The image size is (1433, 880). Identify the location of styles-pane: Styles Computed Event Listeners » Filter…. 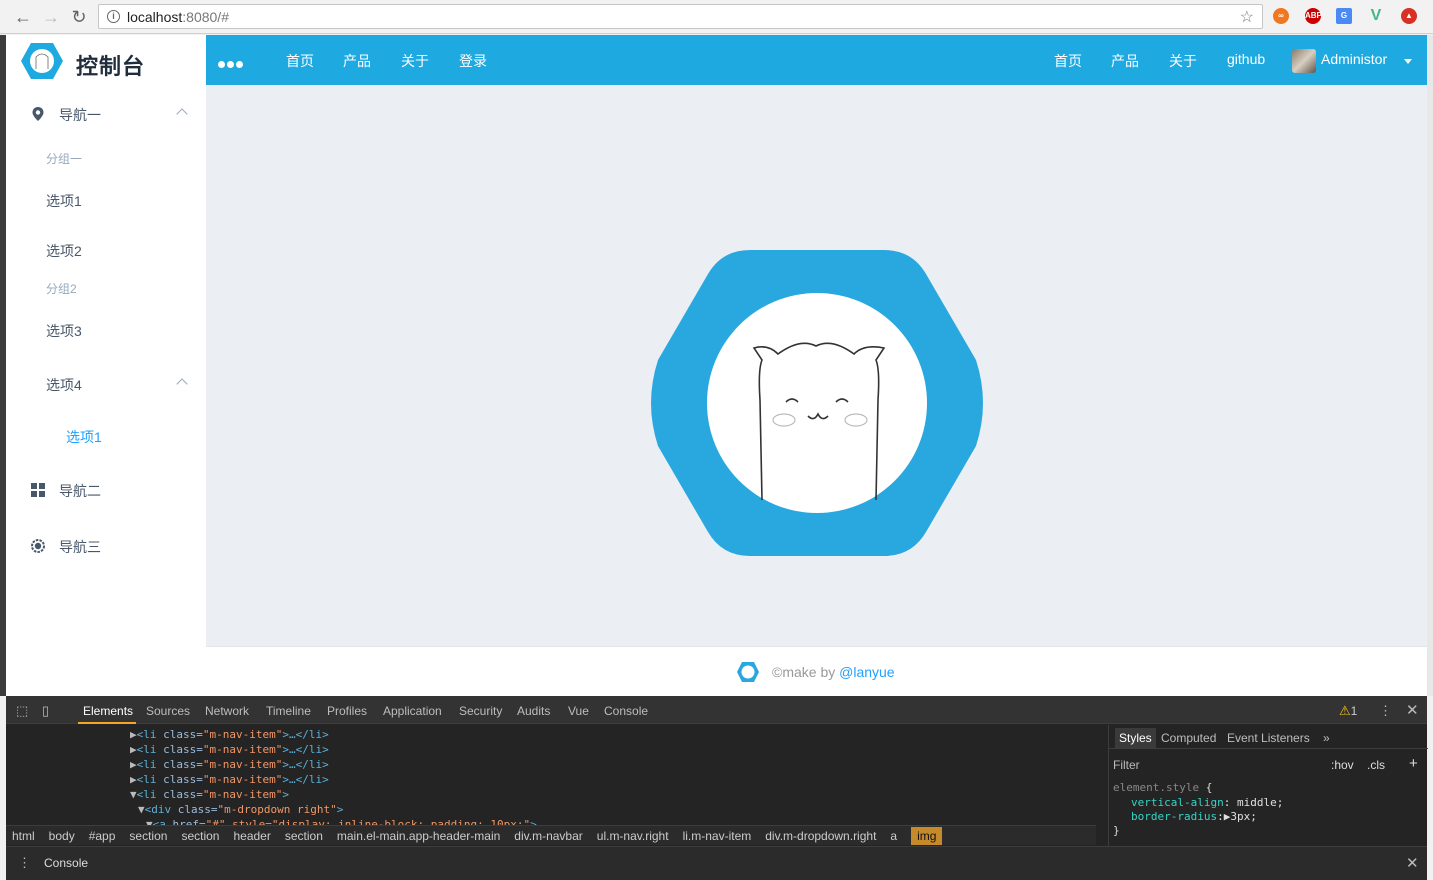
(1268, 785).